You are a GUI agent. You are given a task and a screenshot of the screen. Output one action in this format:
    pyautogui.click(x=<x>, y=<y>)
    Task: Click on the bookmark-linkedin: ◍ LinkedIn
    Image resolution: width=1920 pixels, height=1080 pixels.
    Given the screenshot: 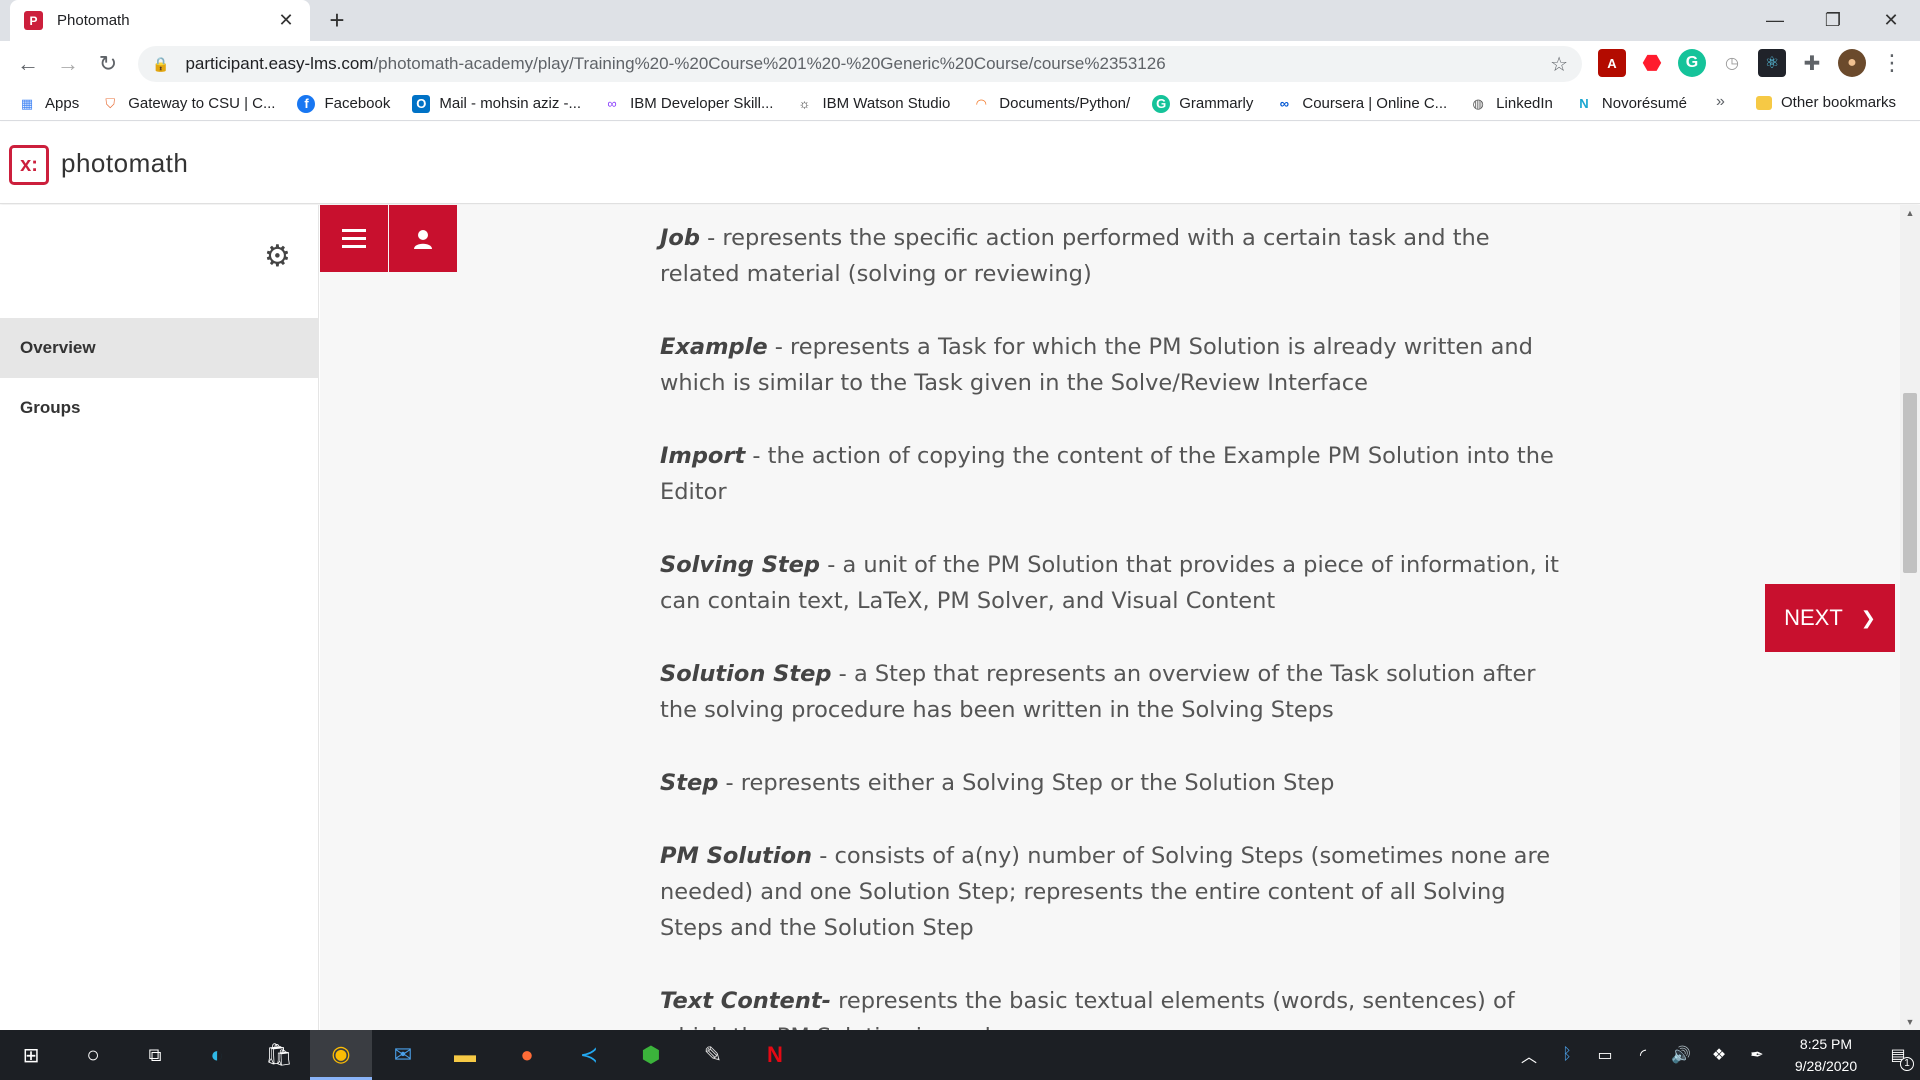 What is the action you would take?
    pyautogui.click(x=1511, y=104)
    